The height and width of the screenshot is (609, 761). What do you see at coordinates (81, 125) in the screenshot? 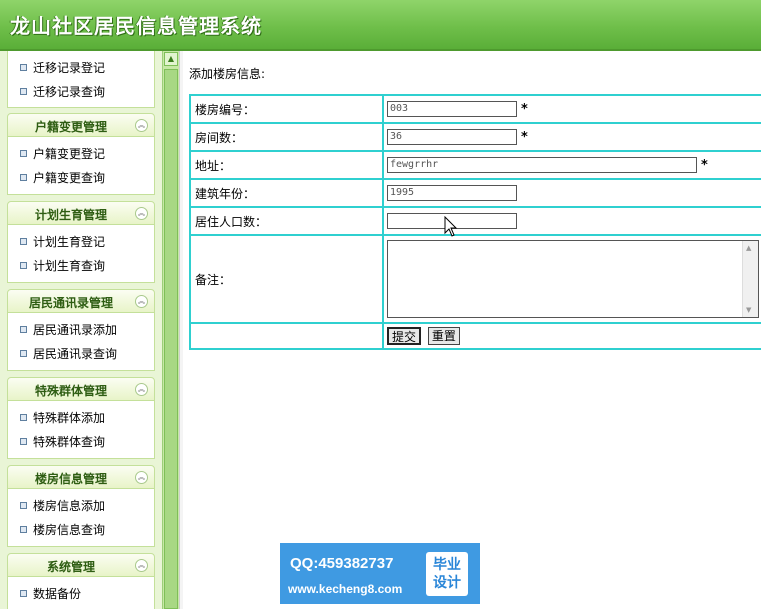
I see `sidebar-group-header: 户籍变更管理 ︽` at bounding box center [81, 125].